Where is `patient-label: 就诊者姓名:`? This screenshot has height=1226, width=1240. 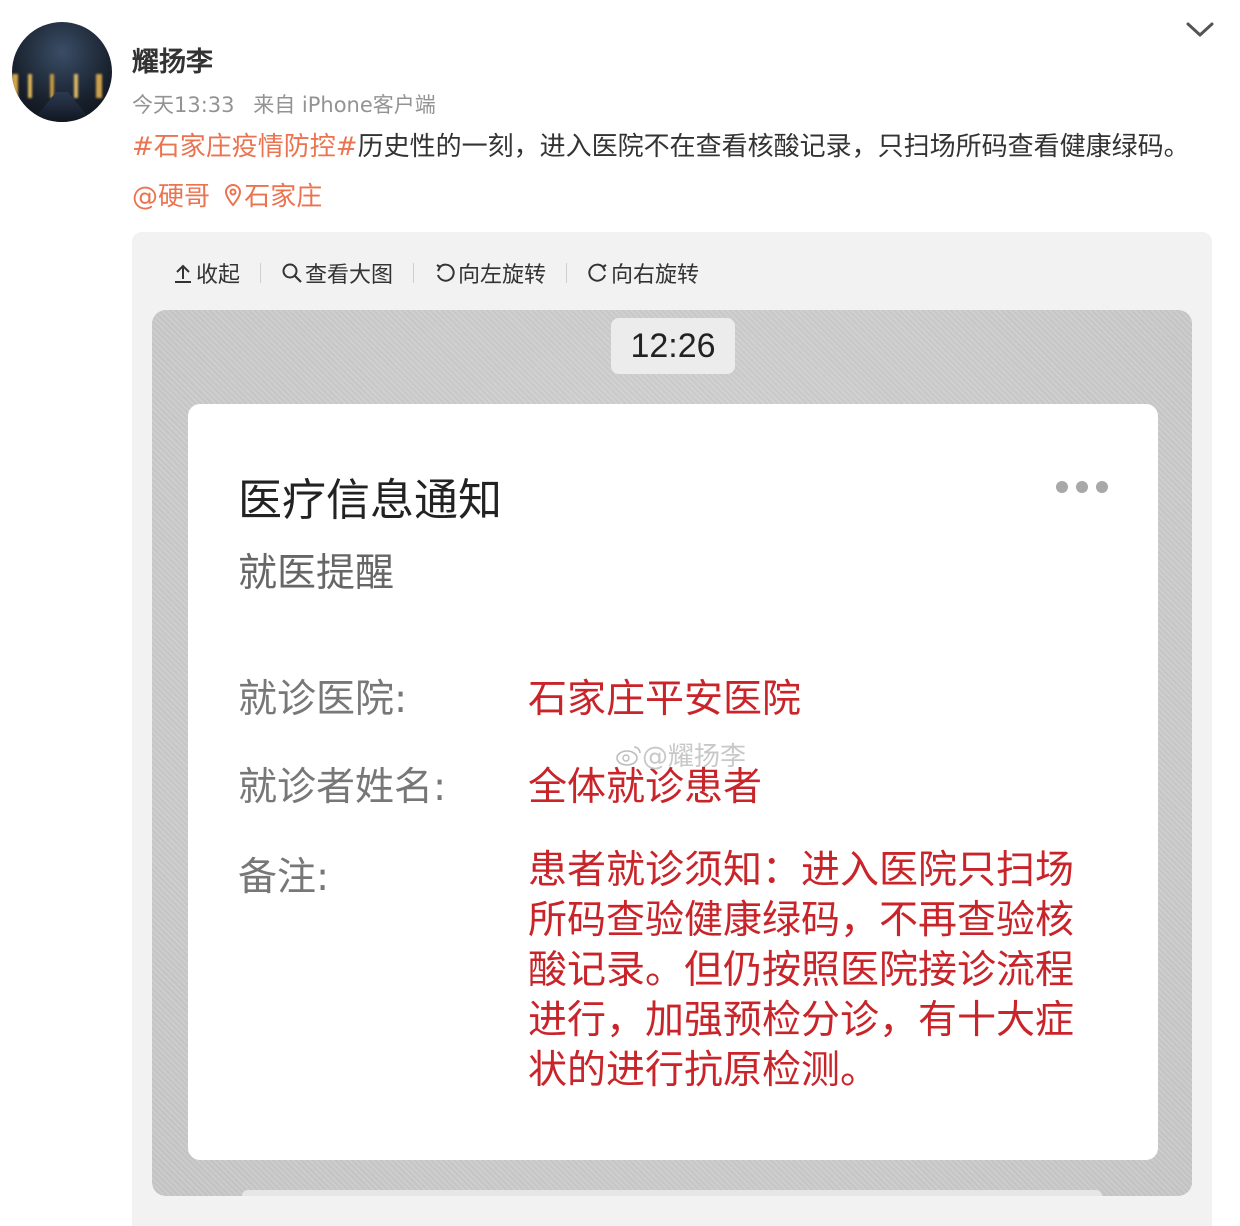 patient-label: 就诊者姓名: is located at coordinates (342, 787).